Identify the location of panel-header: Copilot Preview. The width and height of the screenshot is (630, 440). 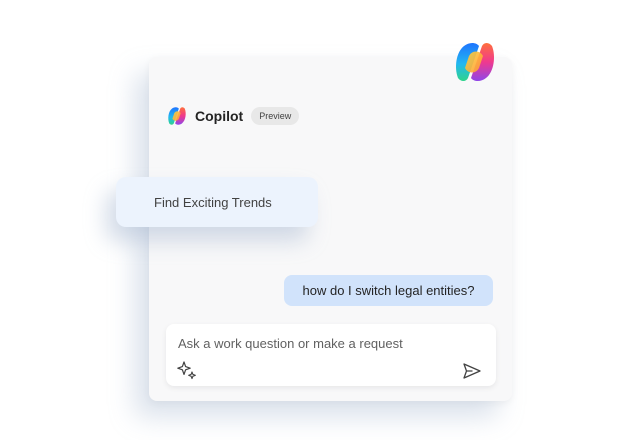
(233, 116).